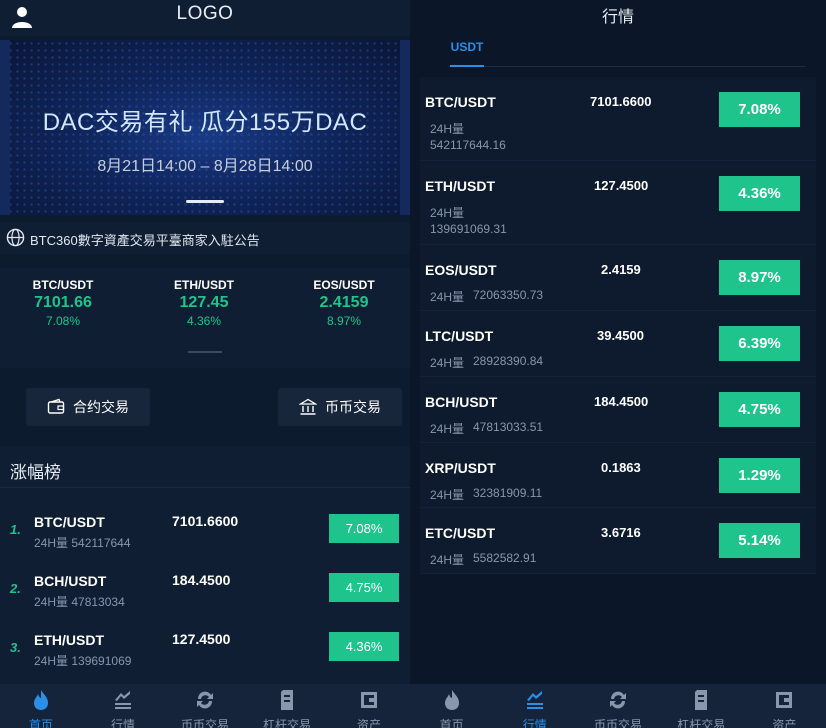 This screenshot has width=826, height=728. I want to click on market-volume: 139691069.31, so click(468, 229).